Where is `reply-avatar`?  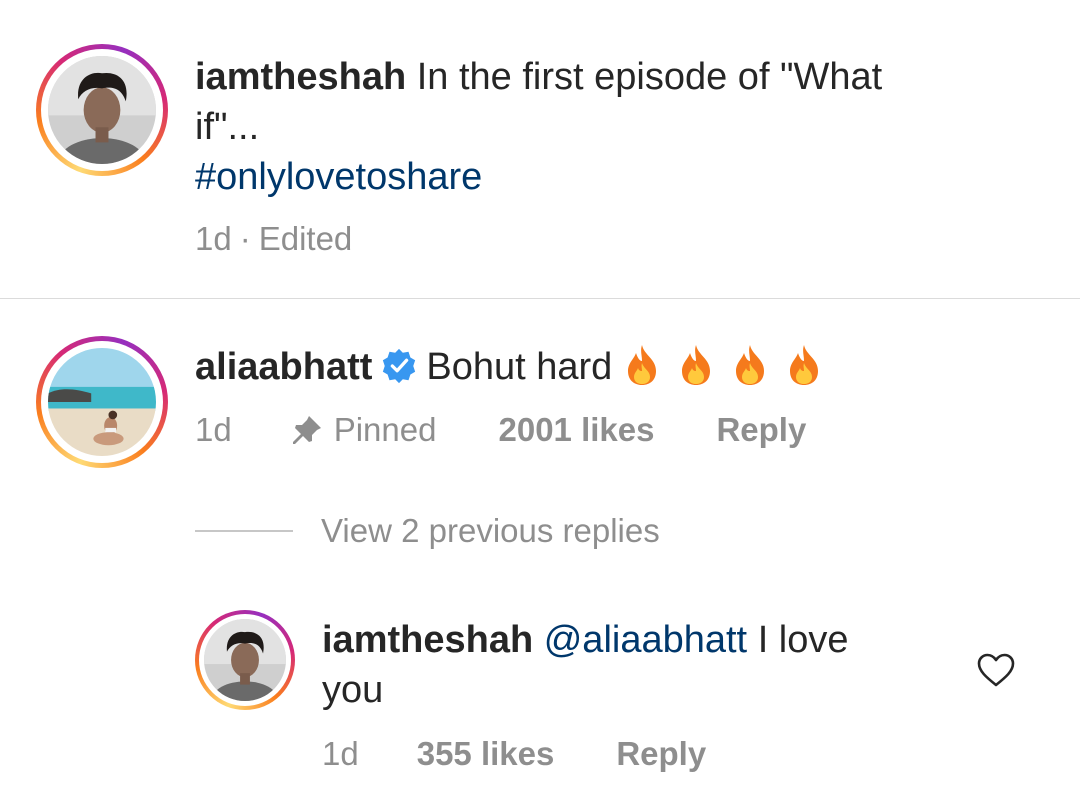 reply-avatar is located at coordinates (245, 660).